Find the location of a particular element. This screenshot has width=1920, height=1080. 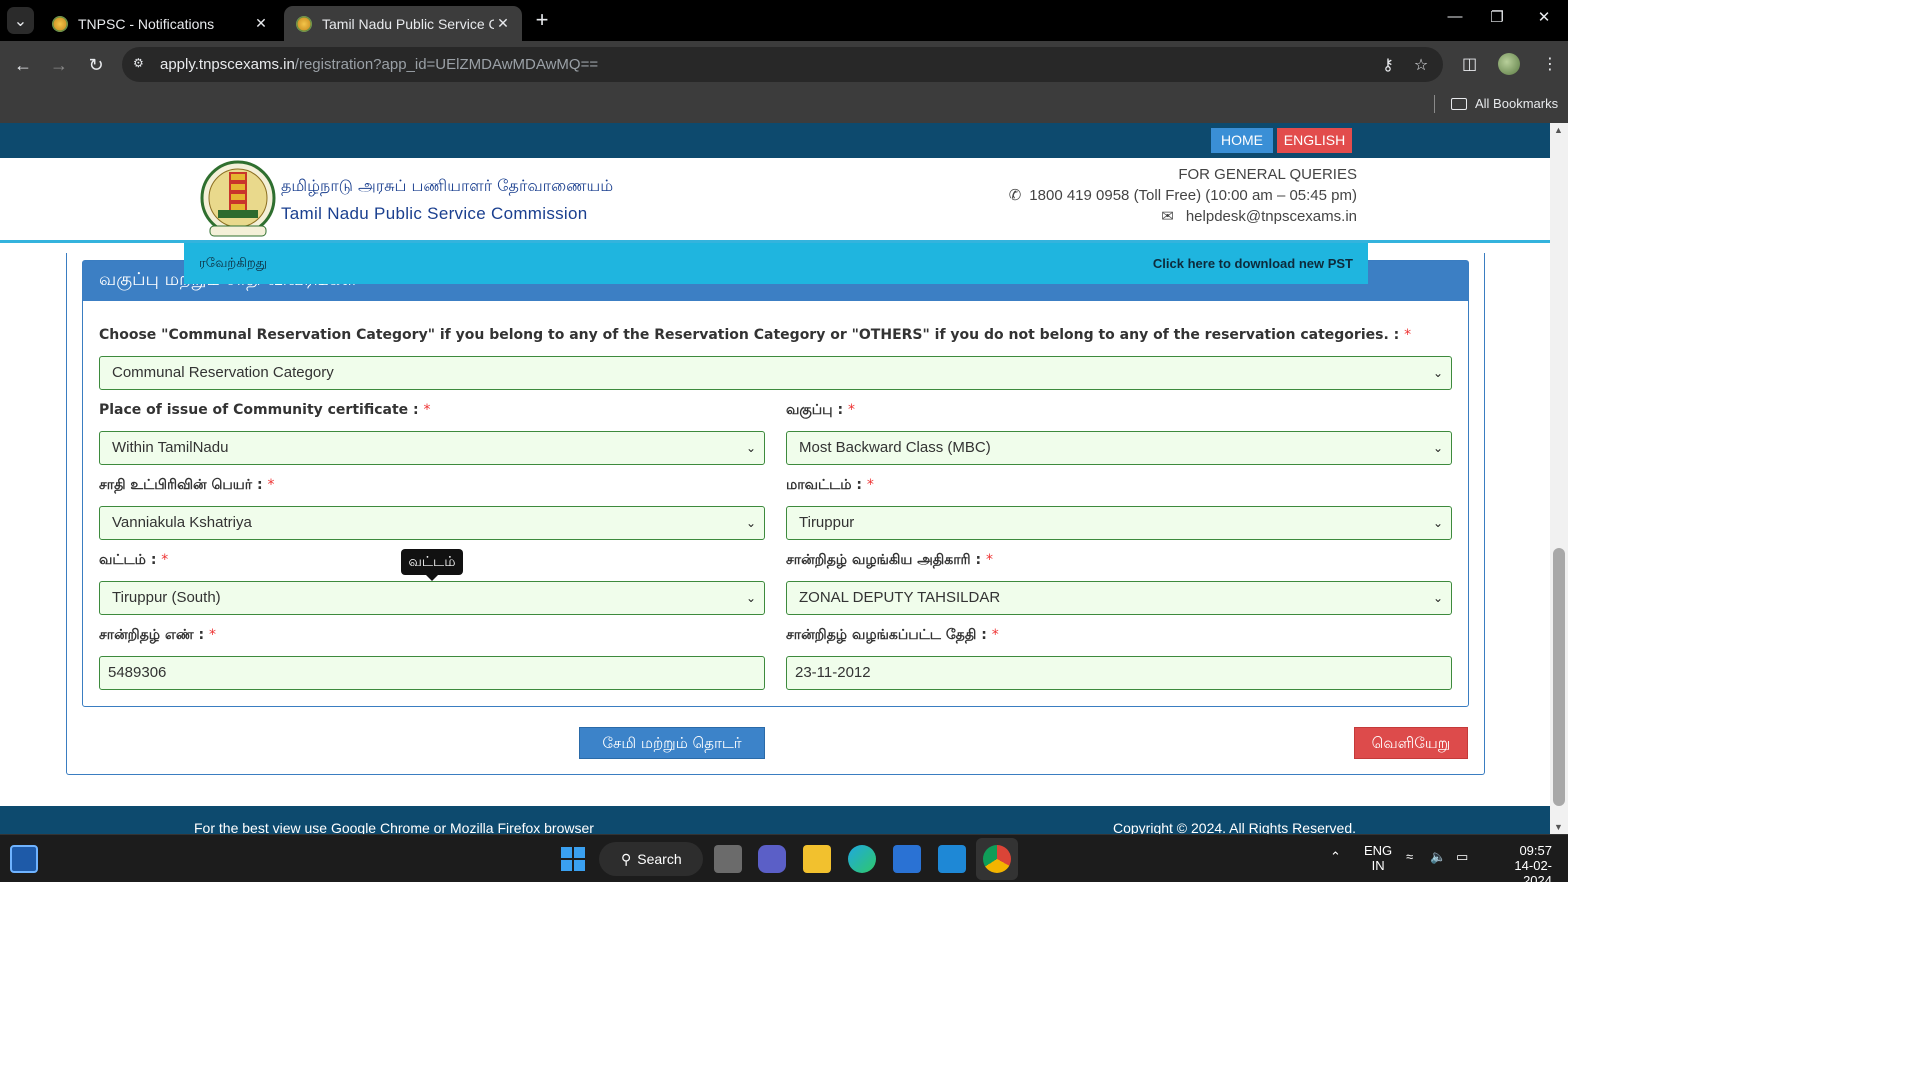

battery-icon: ▭ is located at coordinates (1462, 857).